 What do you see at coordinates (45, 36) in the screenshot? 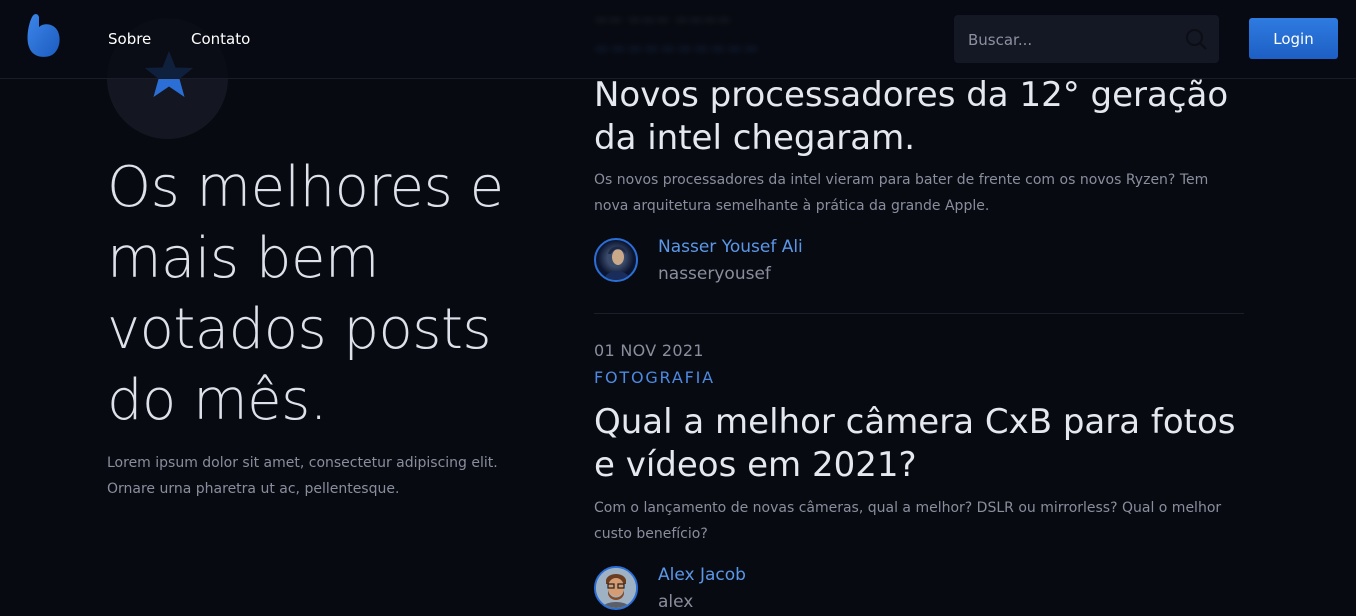
I see `logo-icon` at bounding box center [45, 36].